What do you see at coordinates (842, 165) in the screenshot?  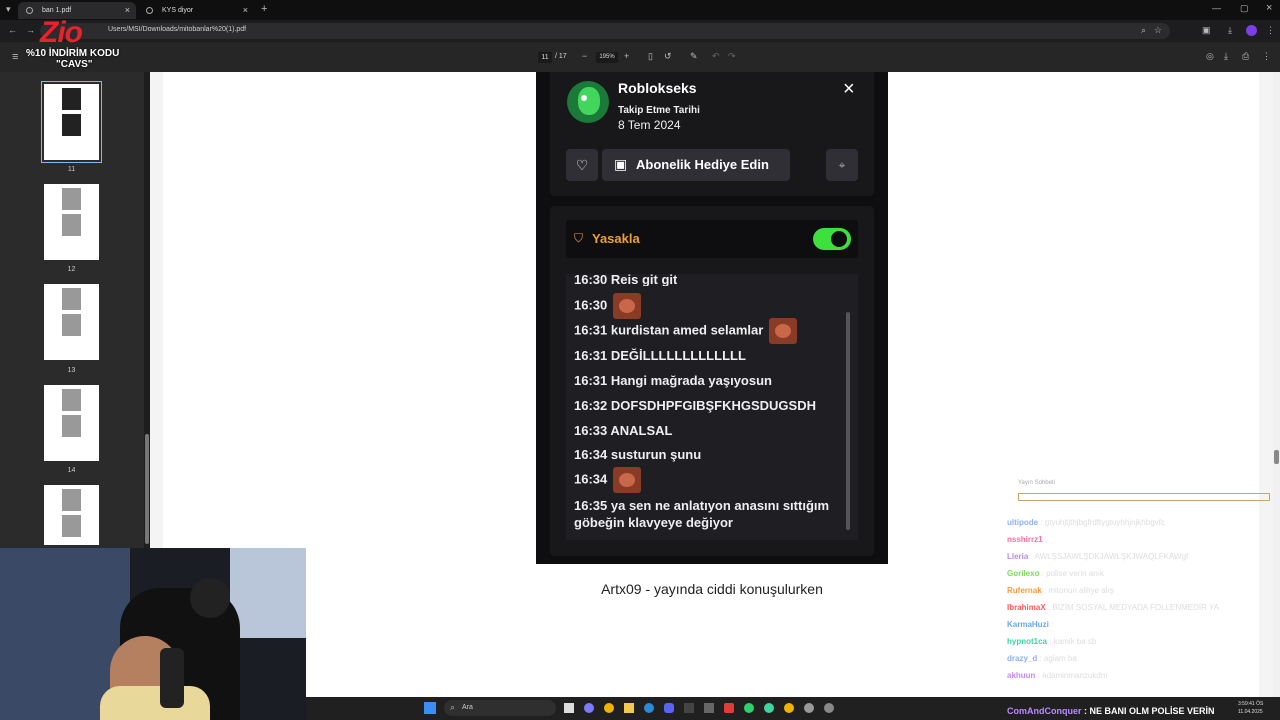 I see `pin-icon: ⌖` at bounding box center [842, 165].